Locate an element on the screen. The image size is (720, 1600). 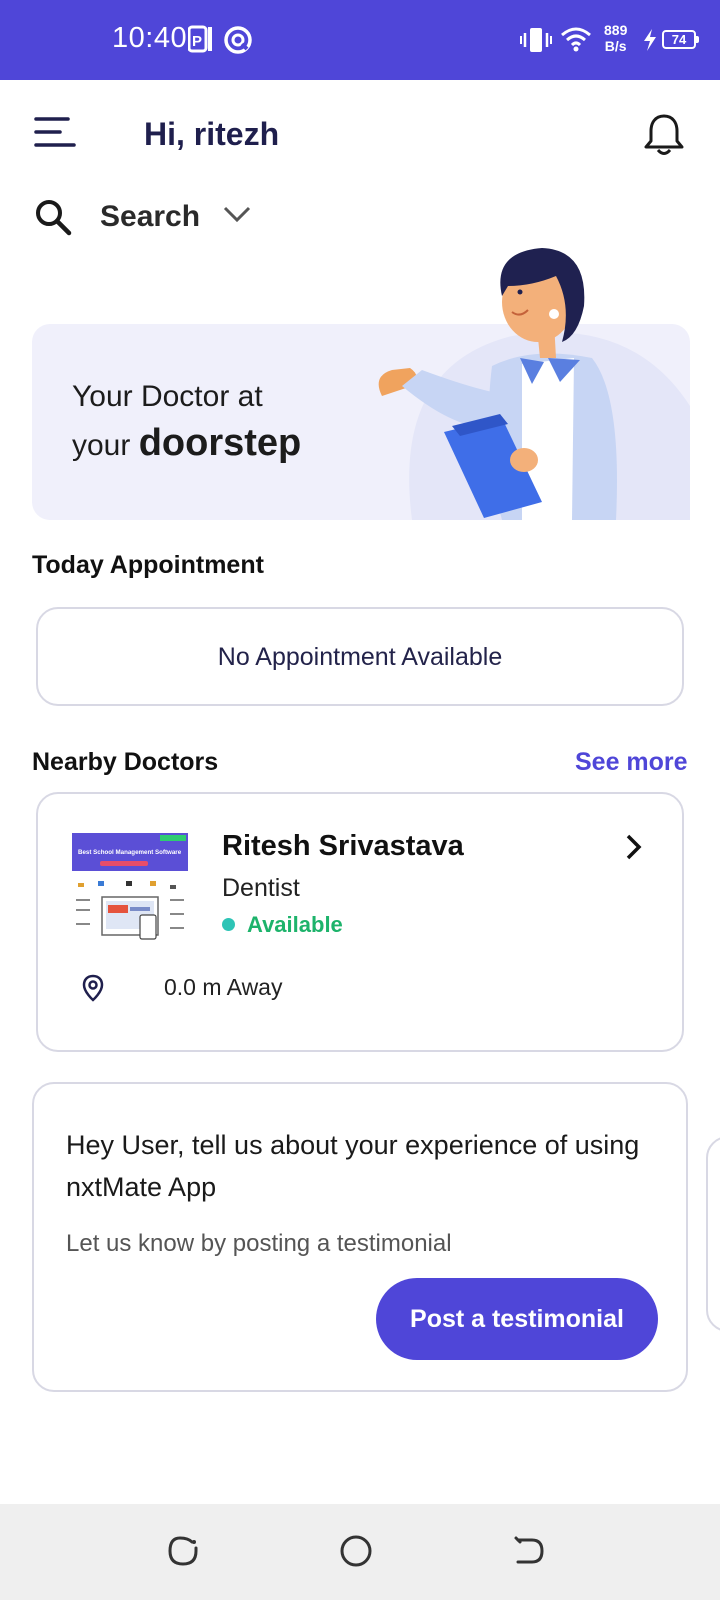
banner-line2-prefix: your is located at coordinates (105, 445).